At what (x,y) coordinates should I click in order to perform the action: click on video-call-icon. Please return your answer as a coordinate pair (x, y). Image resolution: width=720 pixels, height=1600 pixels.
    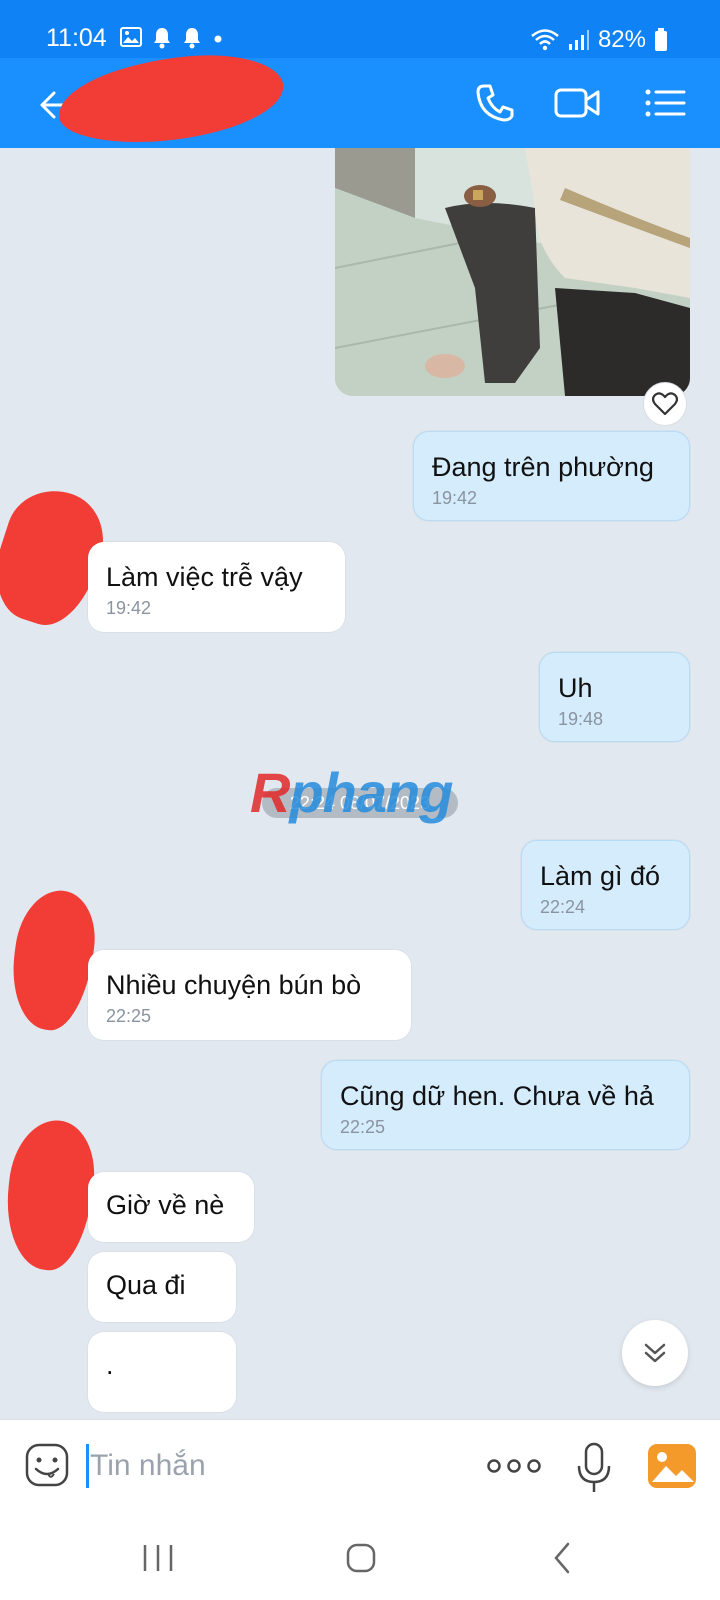
    Looking at the image, I should click on (577, 103).